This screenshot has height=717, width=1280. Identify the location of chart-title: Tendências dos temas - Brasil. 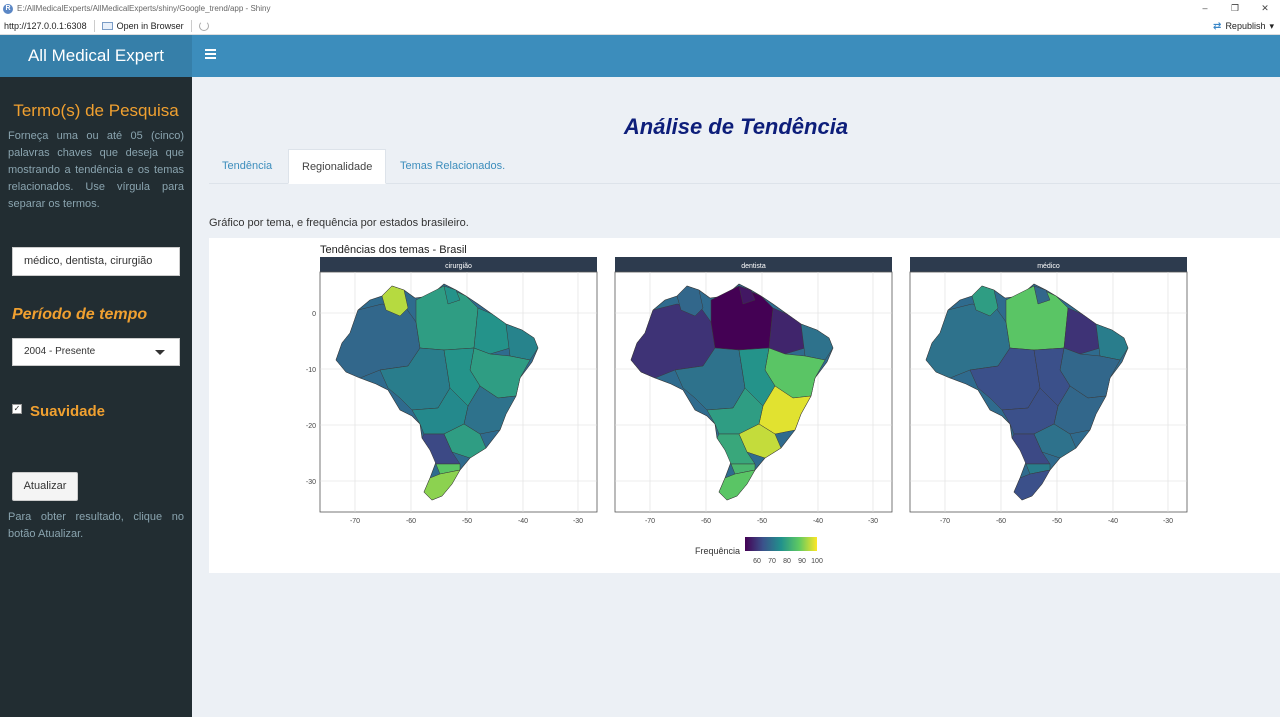
(393, 250).